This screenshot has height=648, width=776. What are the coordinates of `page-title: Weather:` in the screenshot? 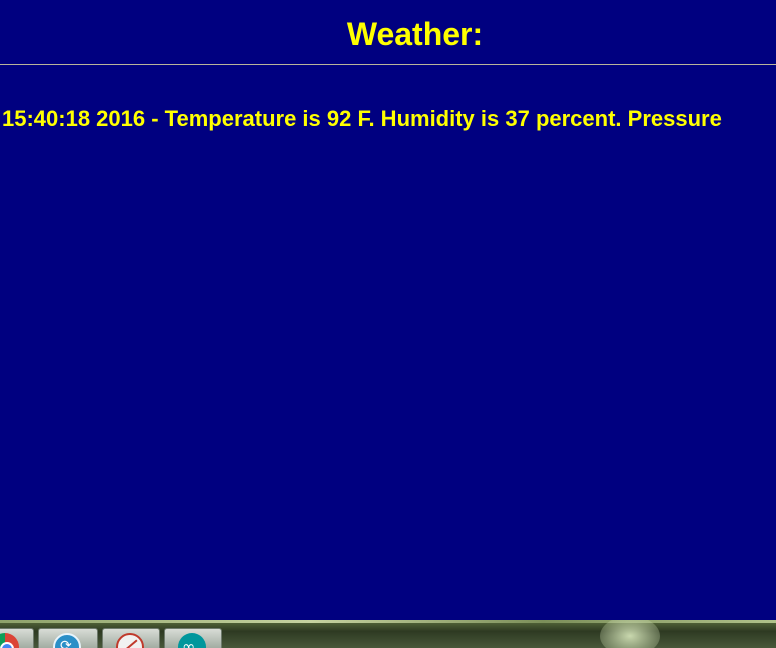 It's located at (415, 34).